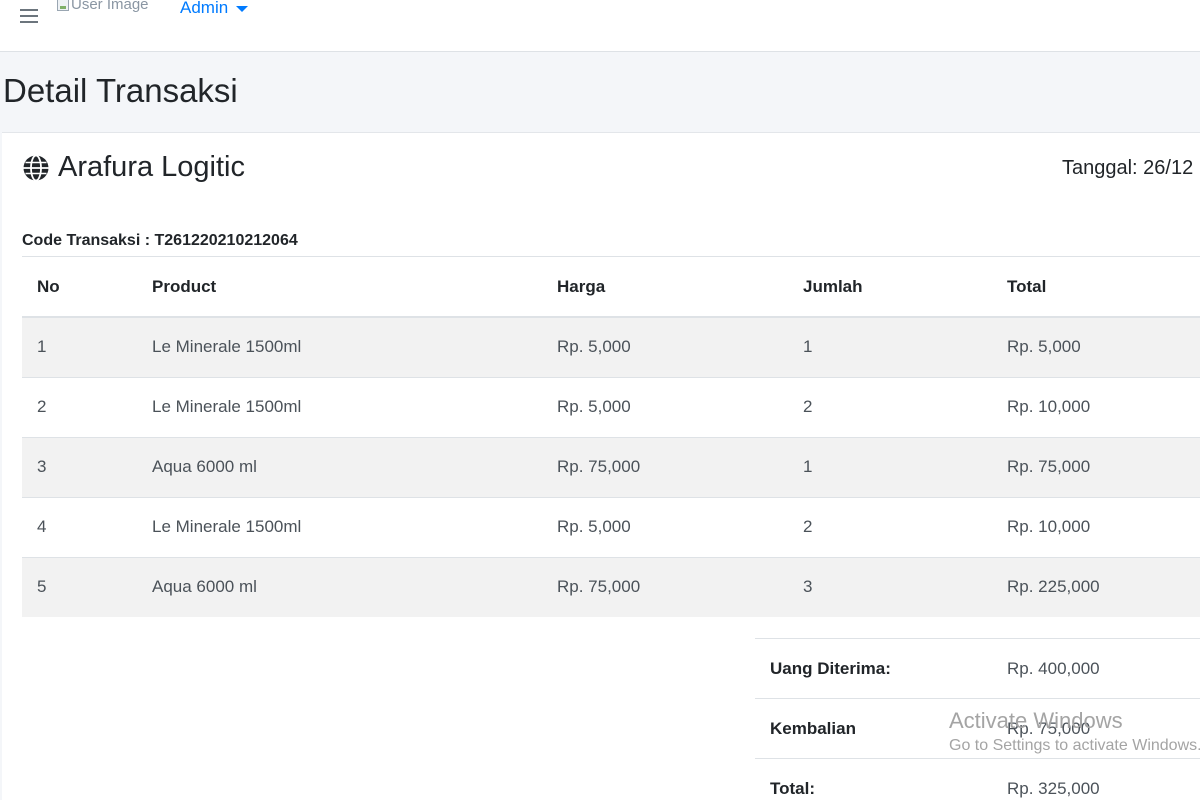  I want to click on cell-no: 1, so click(79, 346).